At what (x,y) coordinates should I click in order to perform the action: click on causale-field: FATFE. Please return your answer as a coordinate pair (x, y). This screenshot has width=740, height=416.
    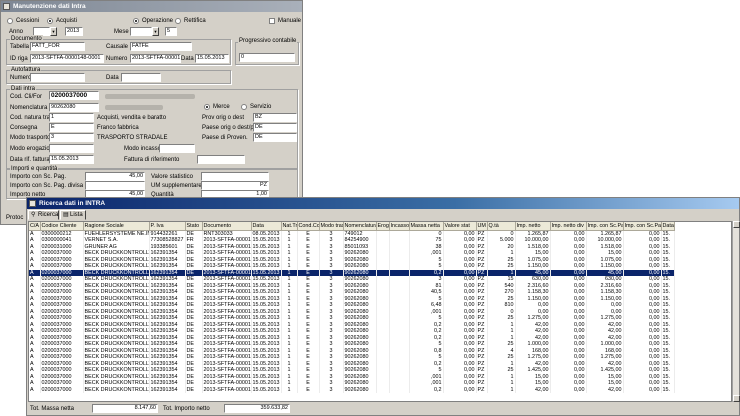
    Looking at the image, I should click on (161, 46).